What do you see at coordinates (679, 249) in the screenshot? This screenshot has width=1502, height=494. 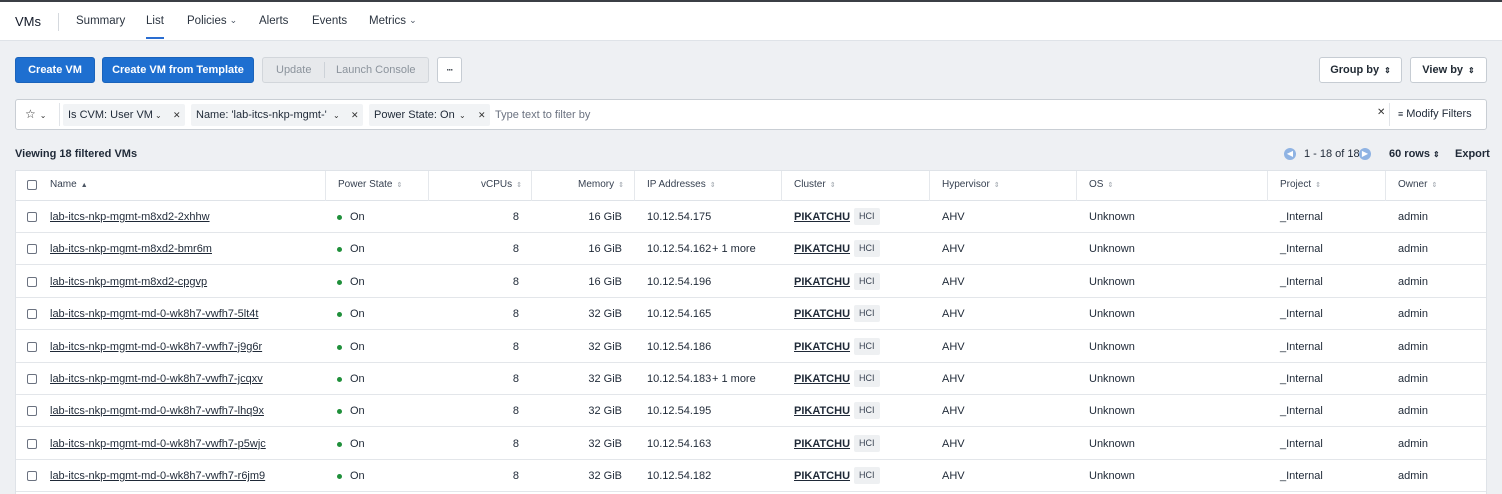 I see `ip-address: 10.12.54.162` at bounding box center [679, 249].